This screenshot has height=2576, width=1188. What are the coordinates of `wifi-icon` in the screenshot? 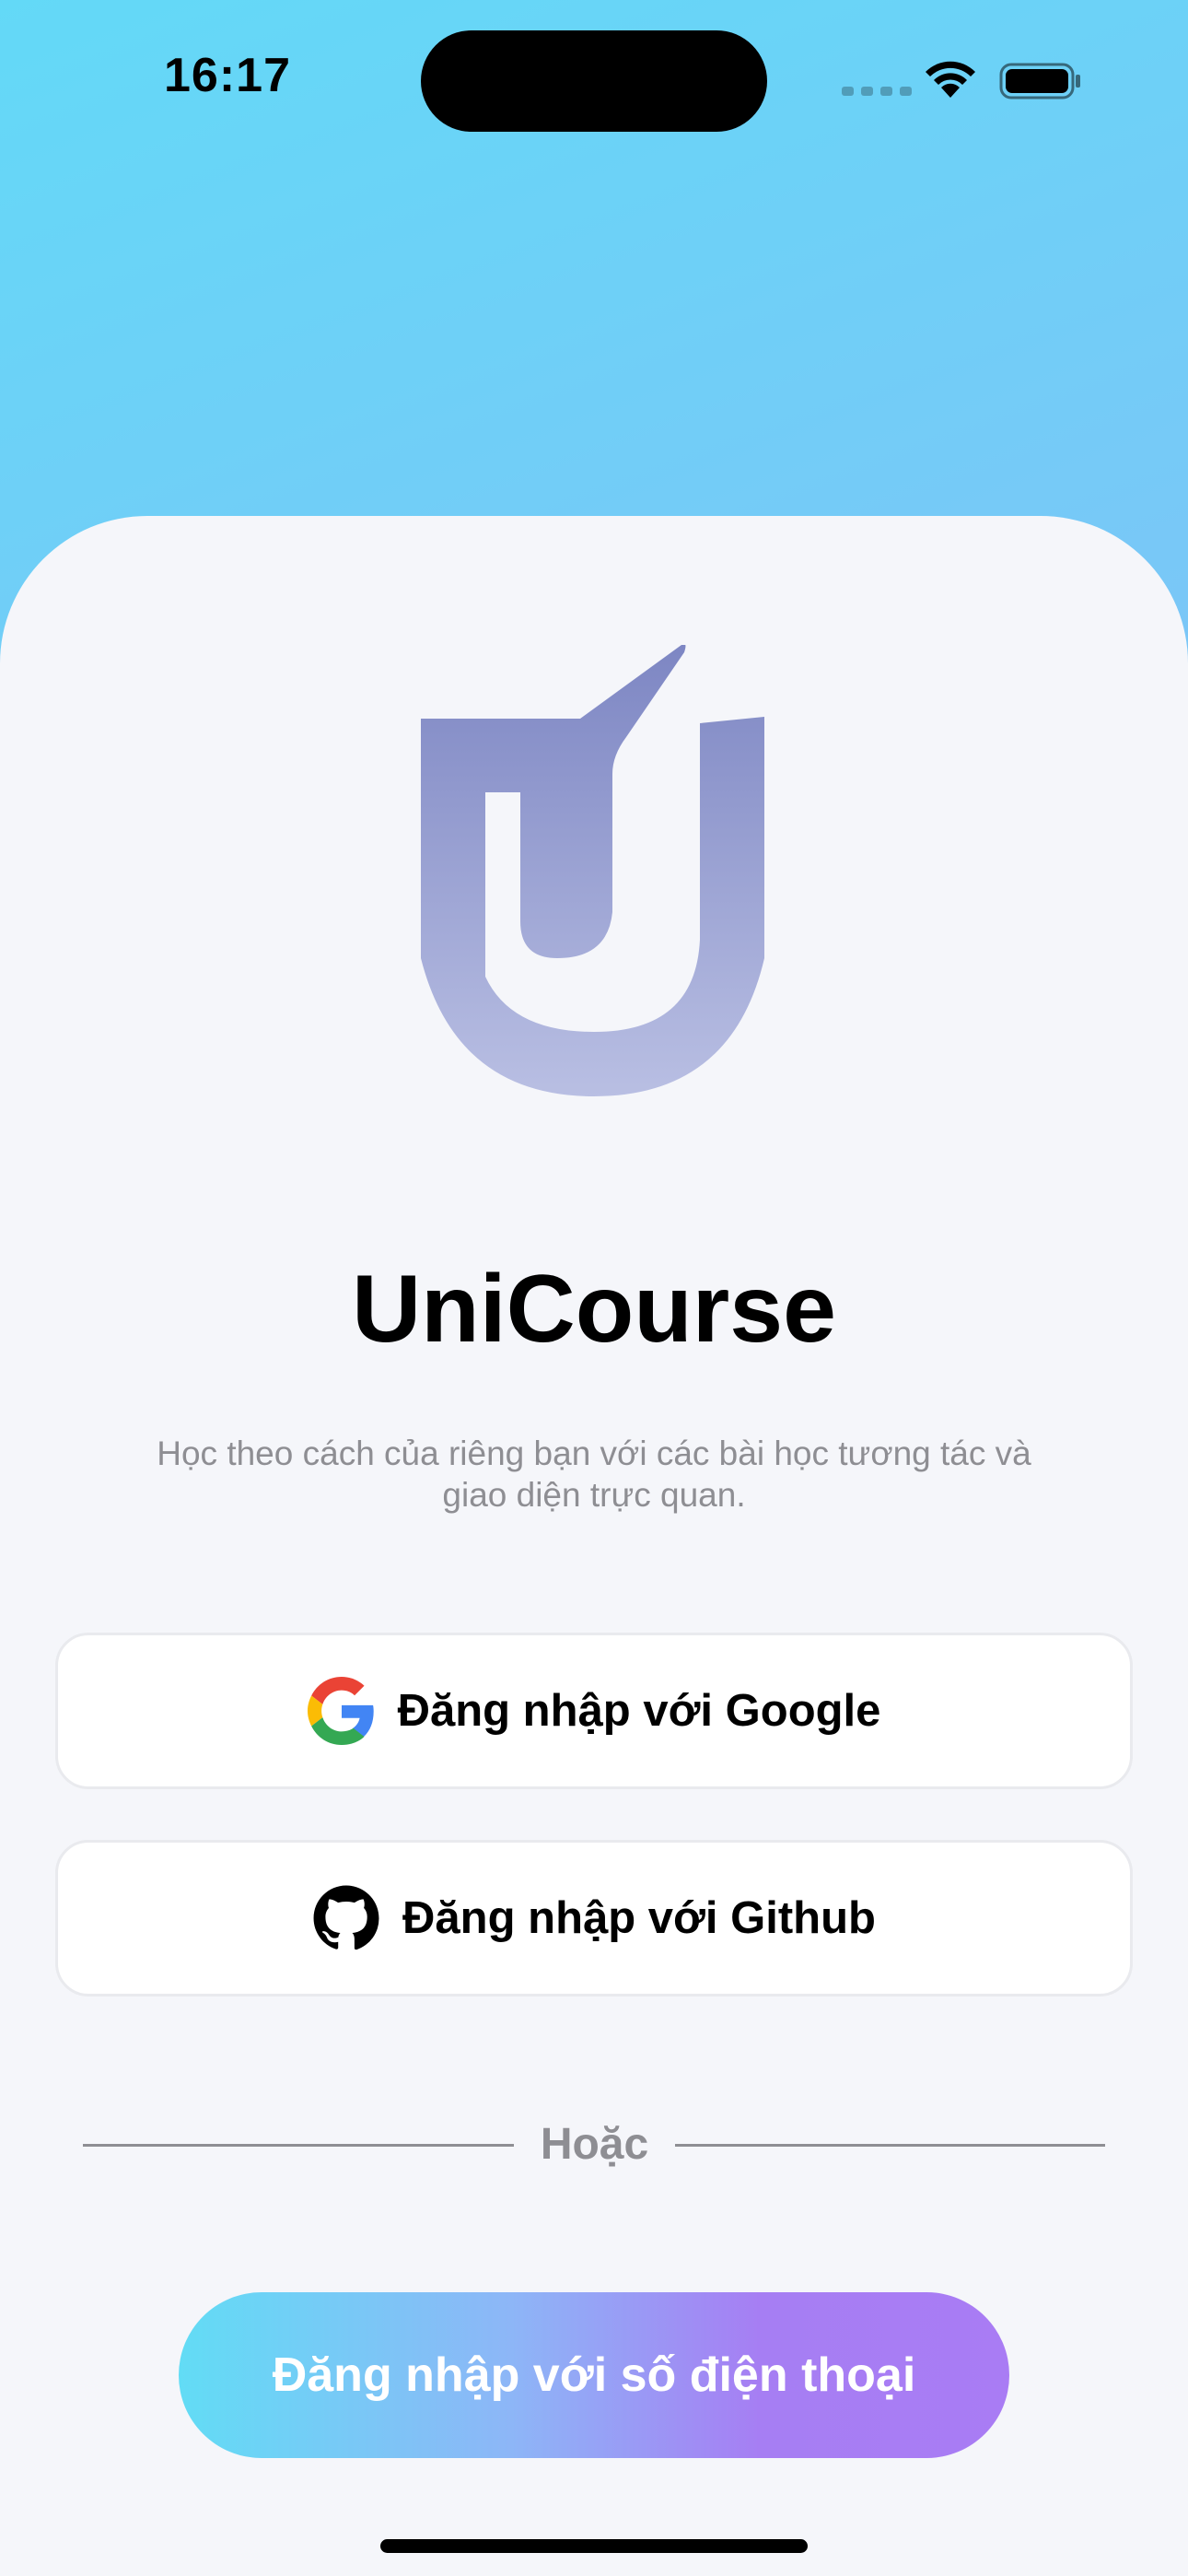 It's located at (951, 79).